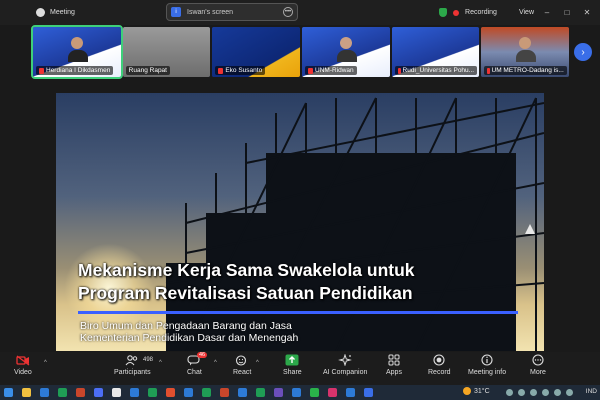  I want to click on network-icon, so click(533, 392).